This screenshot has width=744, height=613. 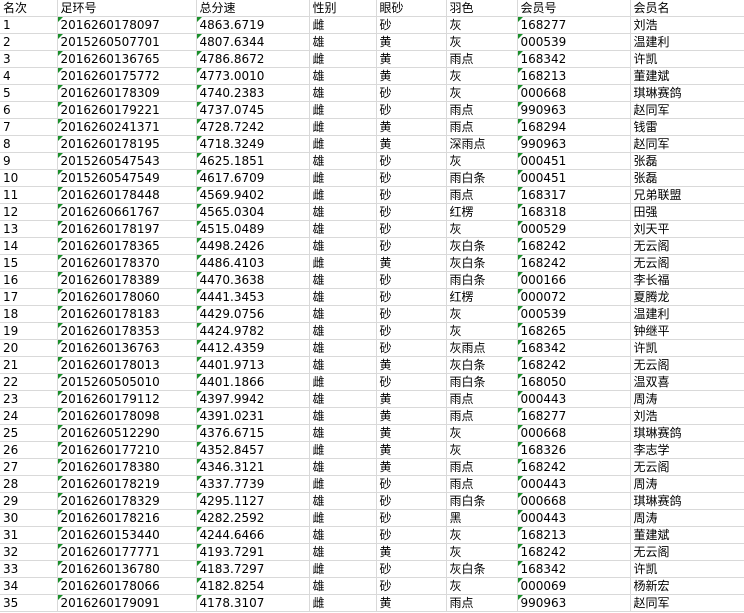 I want to click on cell-total-speed: 4397.9942, so click(x=253, y=399).